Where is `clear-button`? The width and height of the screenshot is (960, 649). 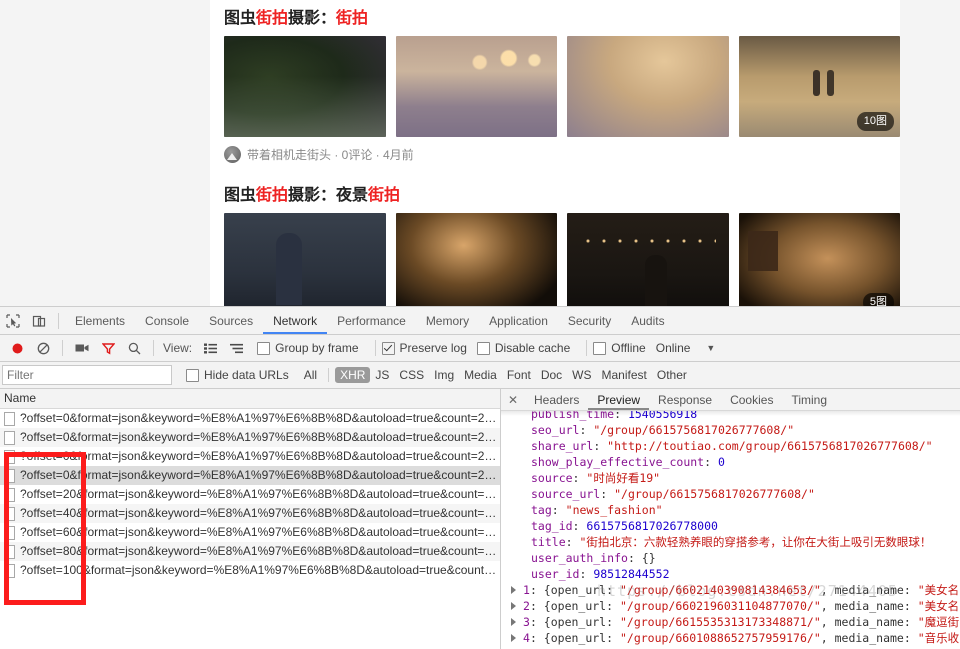 clear-button is located at coordinates (43, 348).